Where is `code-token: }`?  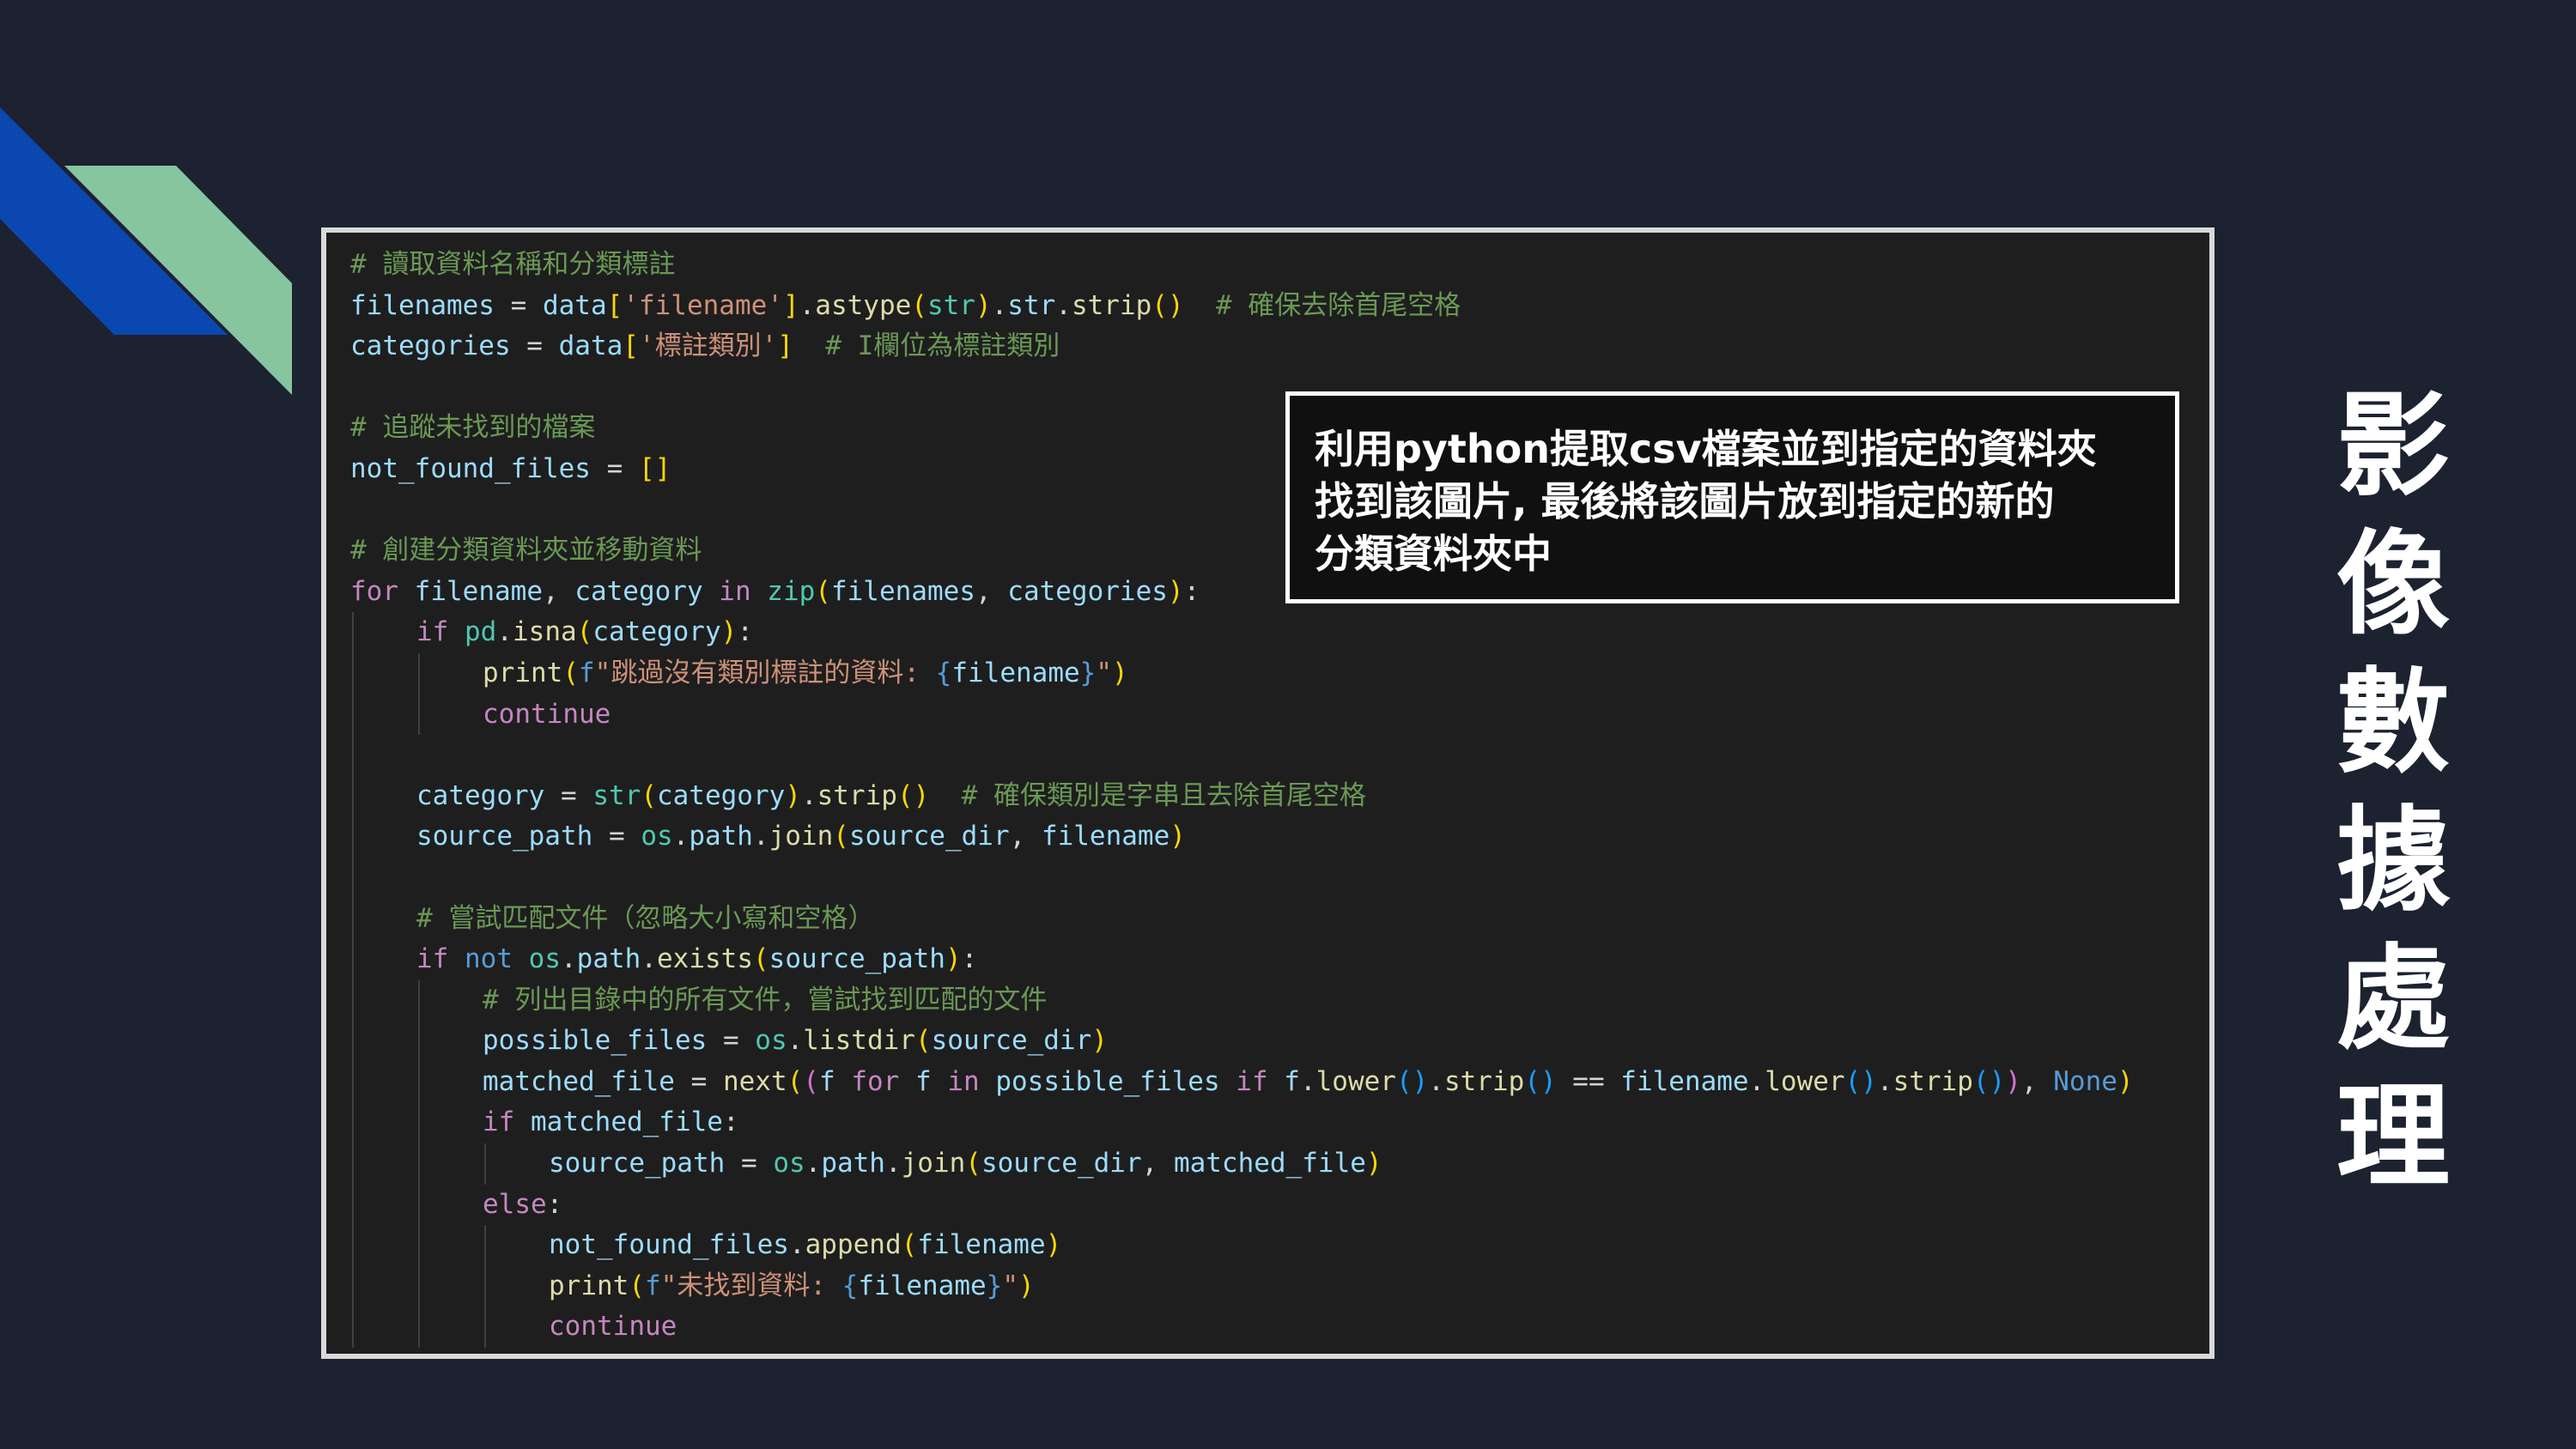 code-token: } is located at coordinates (1088, 672).